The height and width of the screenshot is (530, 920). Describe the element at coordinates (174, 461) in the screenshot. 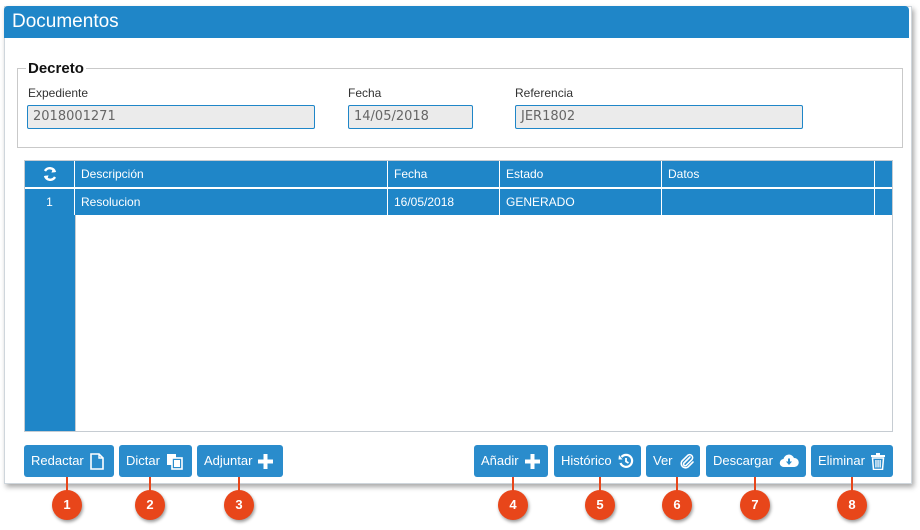

I see `copy-icon` at that location.